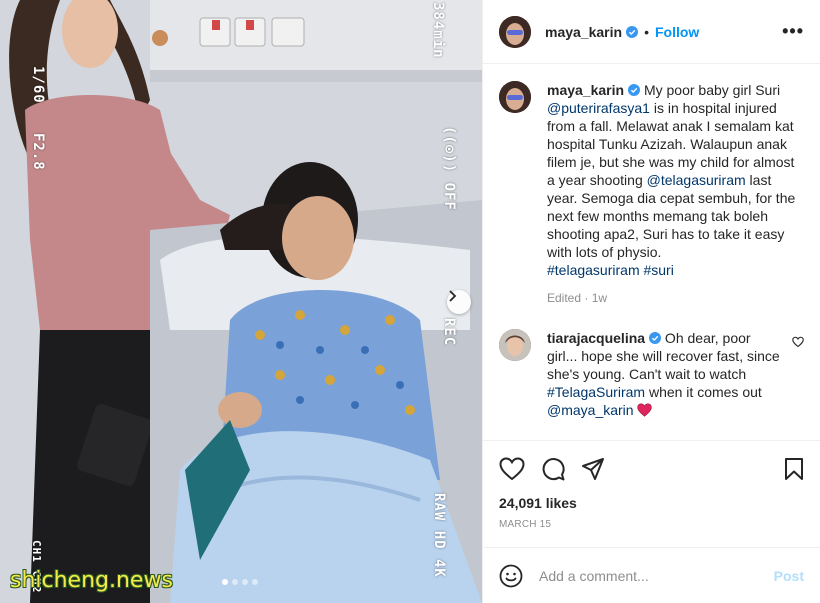 The width and height of the screenshot is (820, 603). Describe the element at coordinates (583, 32) in the screenshot. I see `author-username: maya_karin` at that location.